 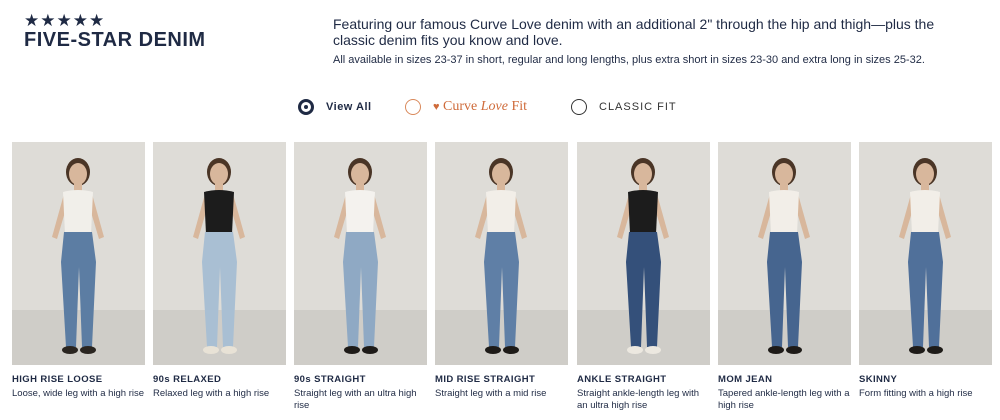 I want to click on product-description: Straight leg with an ultra high rise, so click(x=355, y=399).